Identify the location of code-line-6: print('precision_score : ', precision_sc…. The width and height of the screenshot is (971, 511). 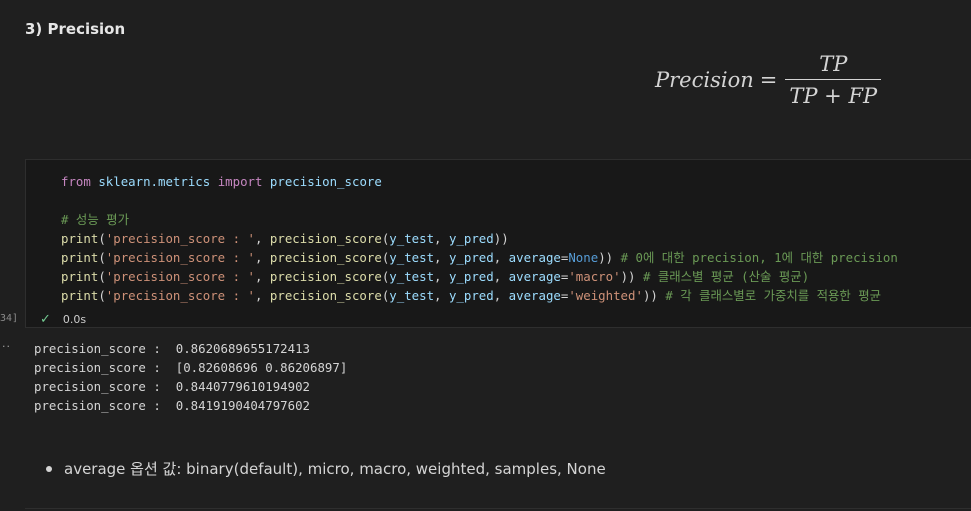
(471, 295).